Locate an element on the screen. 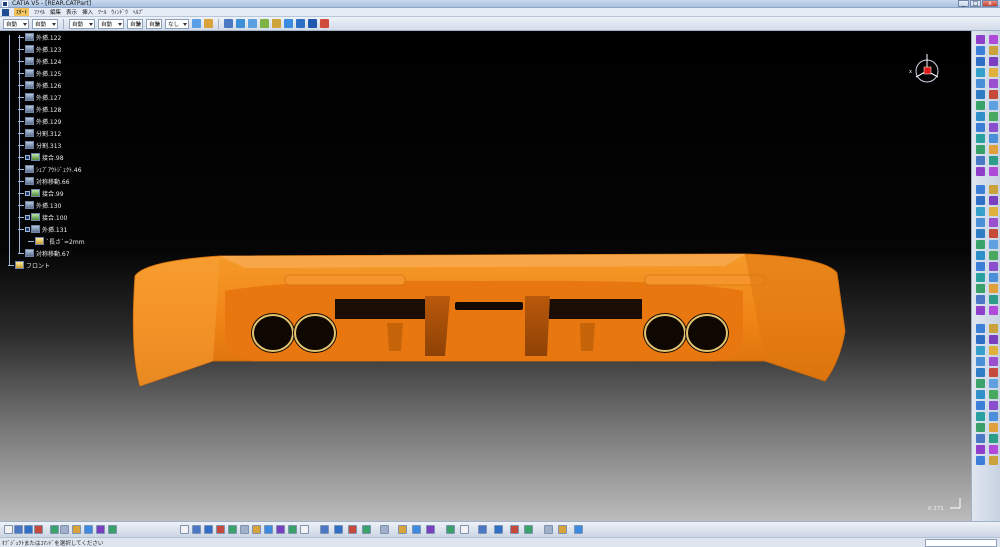 The image size is (1000, 547). rendering-style-combo: なし is located at coordinates (177, 23).